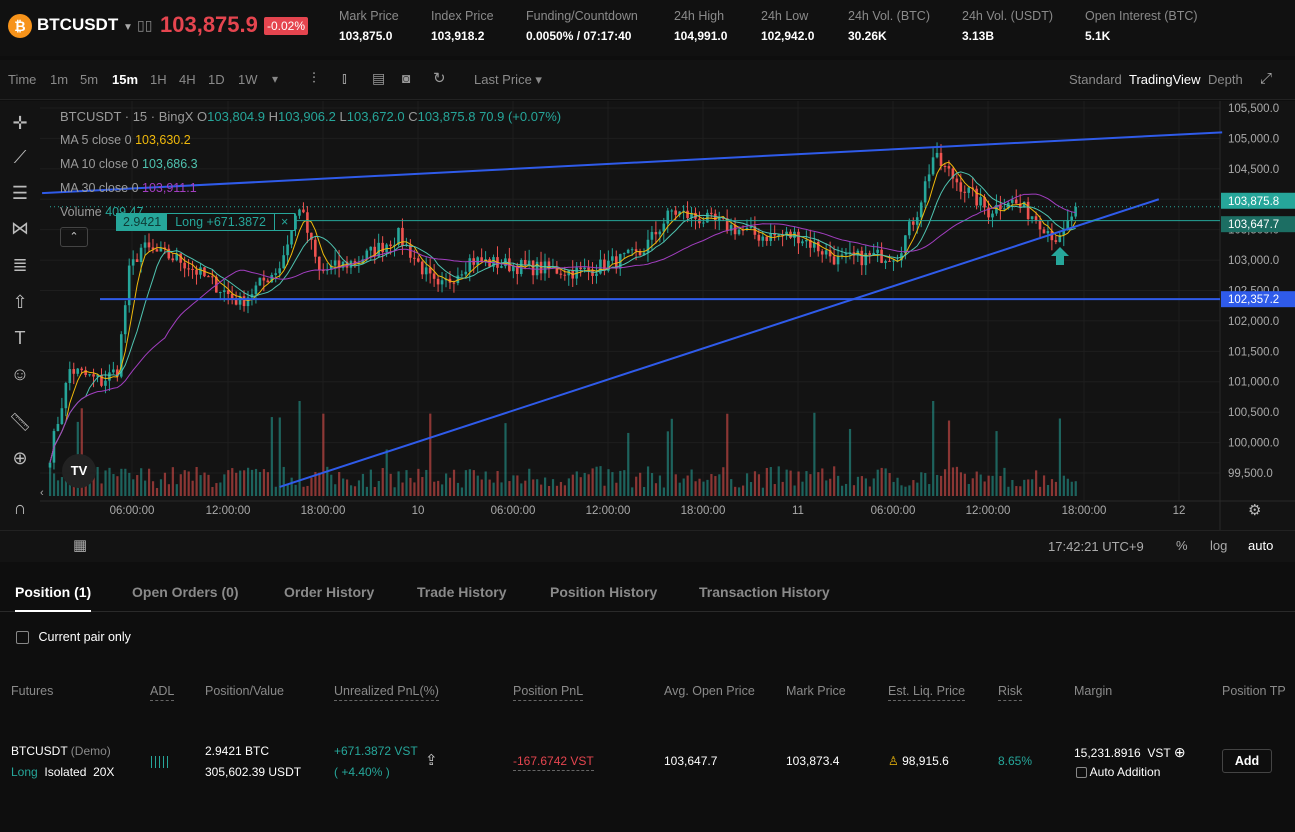 This screenshot has height=832, width=1295. I want to click on fullscreen-icon: ⤢, so click(1266, 78).